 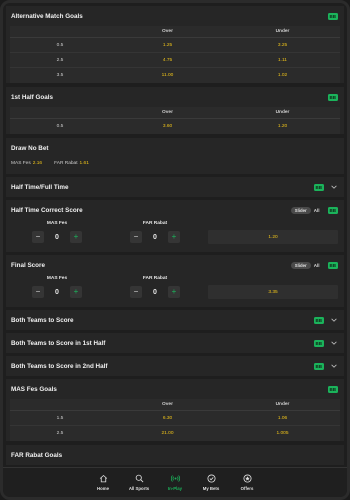 I want to click on bottom-navigation: Home All Sports In-Play My Bets Offers, so click(x=175, y=482).